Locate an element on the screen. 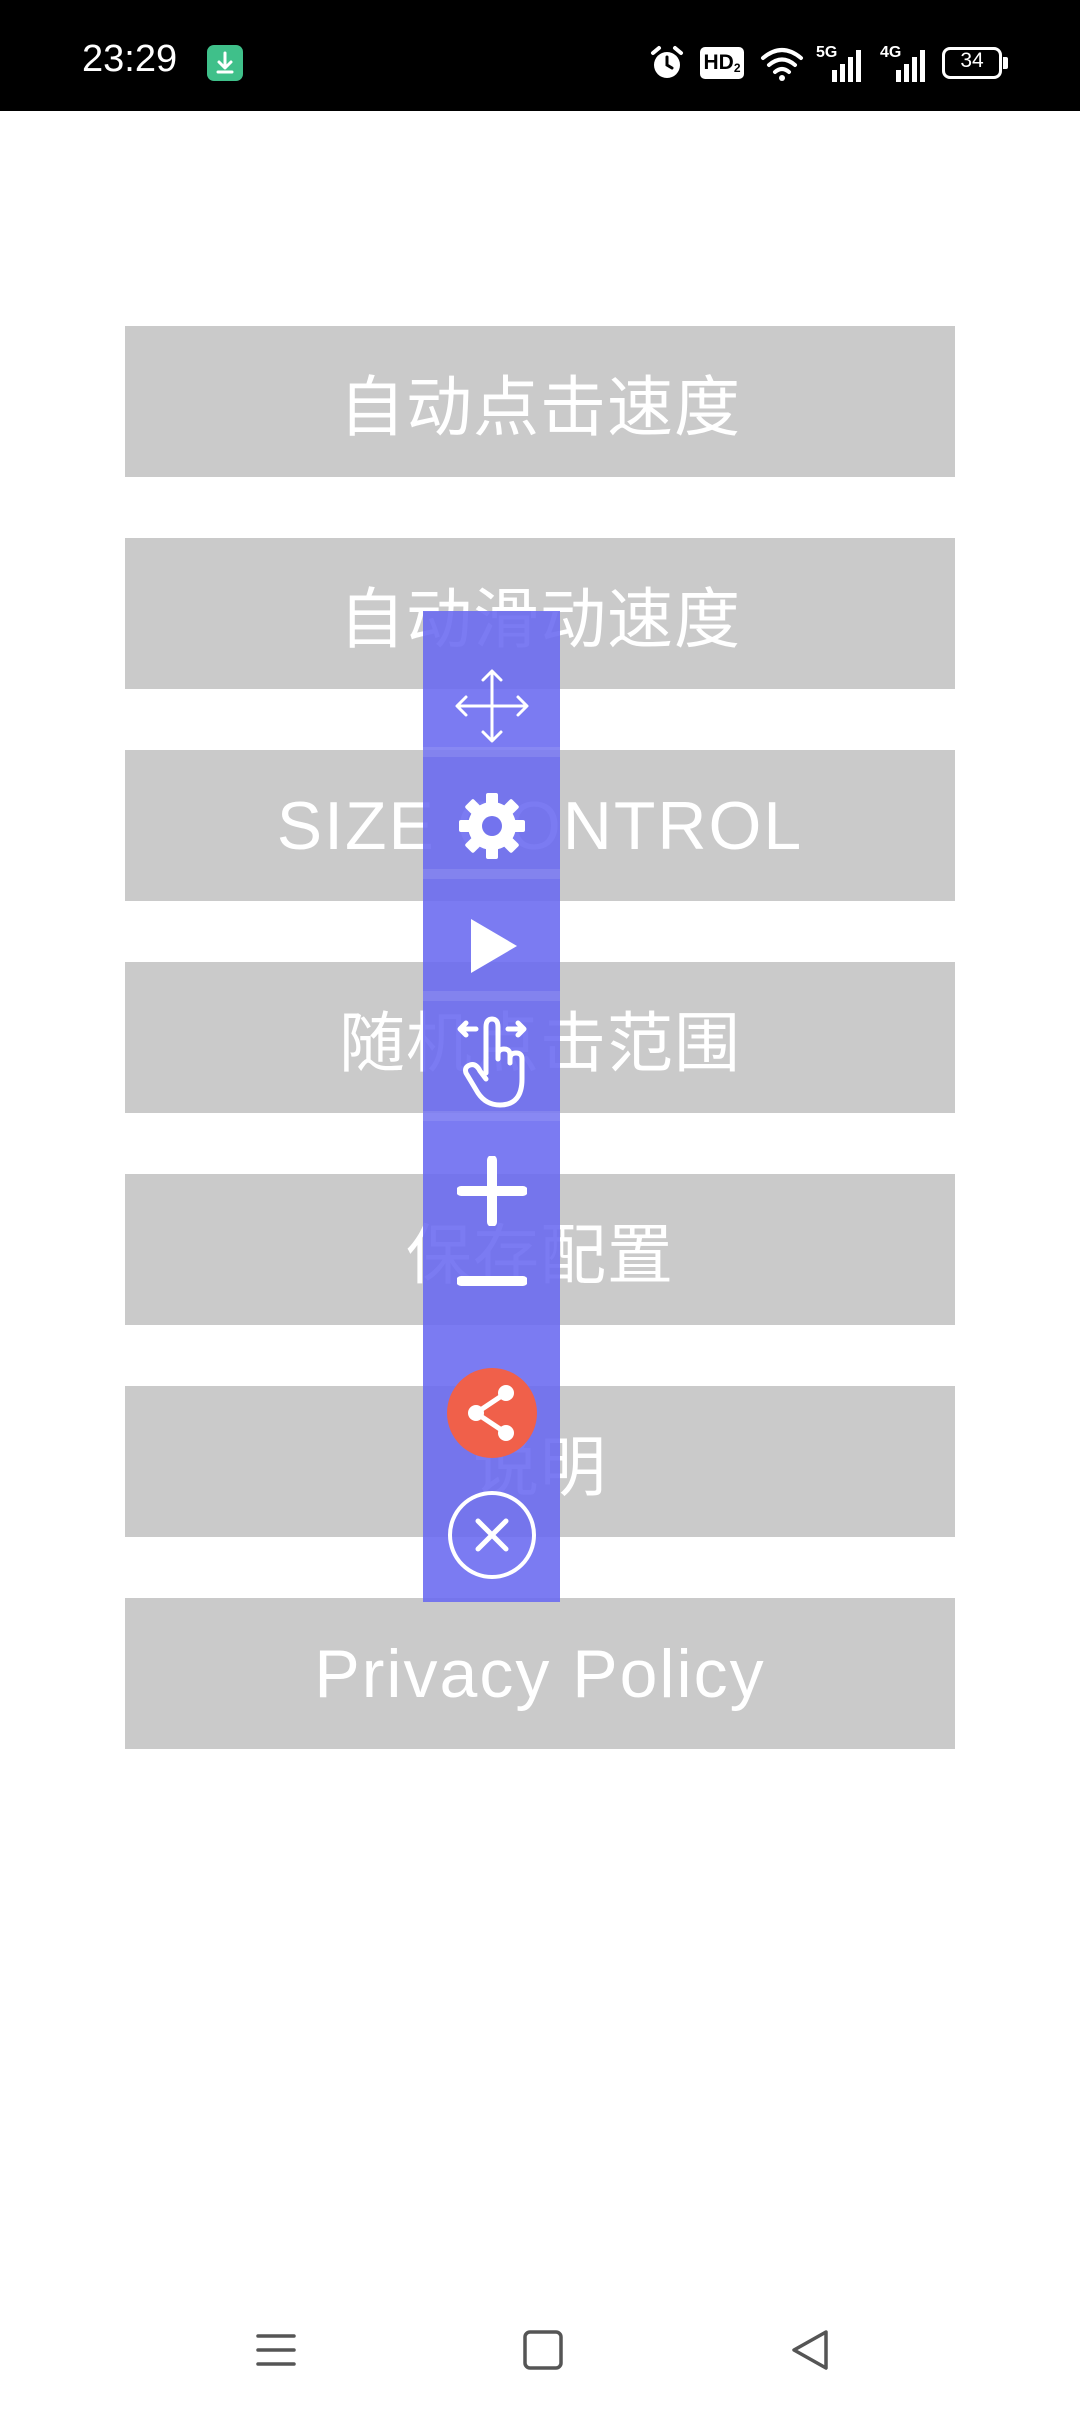 Image resolution: width=1080 pixels, height=2414 pixels. close-icon is located at coordinates (491, 1535).